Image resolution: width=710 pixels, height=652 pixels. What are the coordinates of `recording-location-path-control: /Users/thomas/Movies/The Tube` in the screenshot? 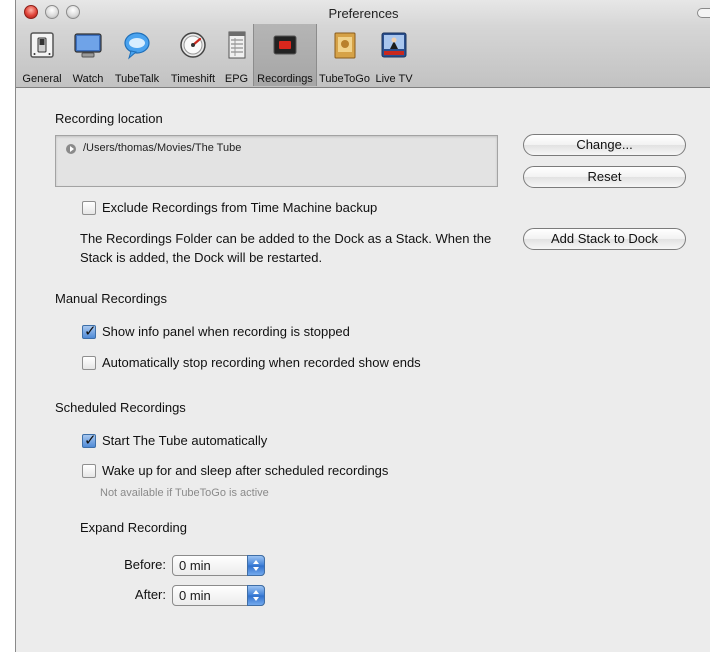 It's located at (276, 161).